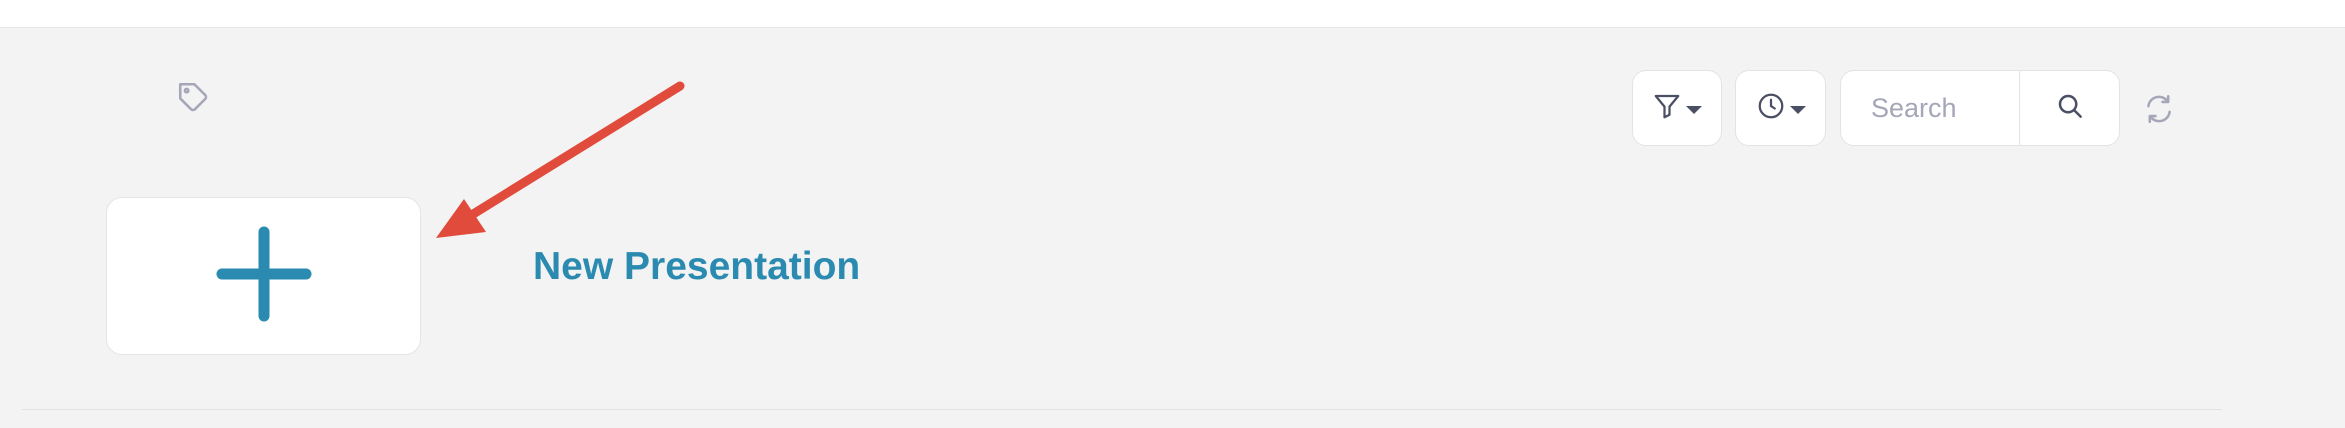 This screenshot has height=428, width=2345. I want to click on top-bar, so click(1172, 14).